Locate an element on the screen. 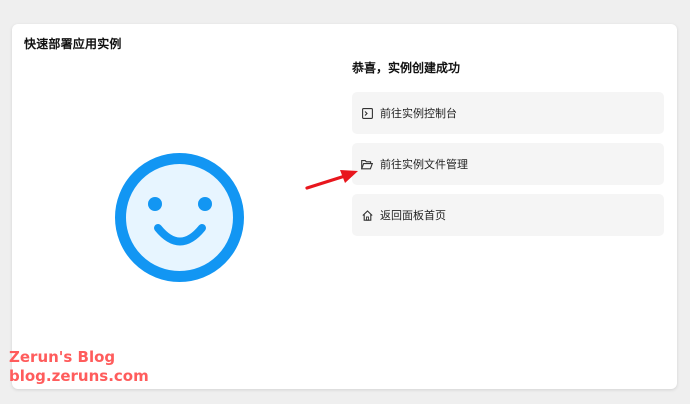 This screenshot has height=404, width=690. smiley-face-icon is located at coordinates (179, 217).